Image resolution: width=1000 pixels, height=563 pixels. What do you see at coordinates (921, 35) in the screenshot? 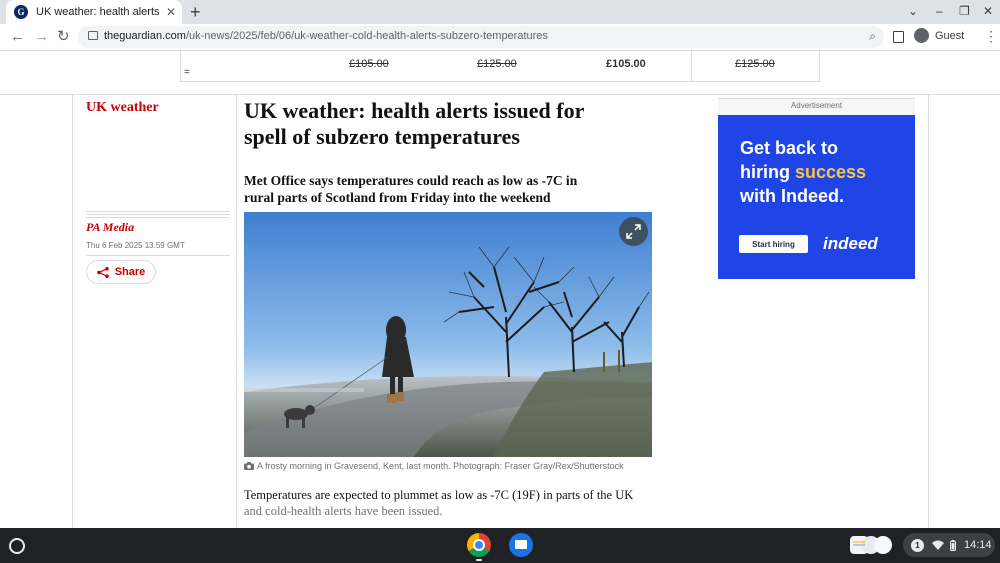
I see `guest-avatar-icon` at bounding box center [921, 35].